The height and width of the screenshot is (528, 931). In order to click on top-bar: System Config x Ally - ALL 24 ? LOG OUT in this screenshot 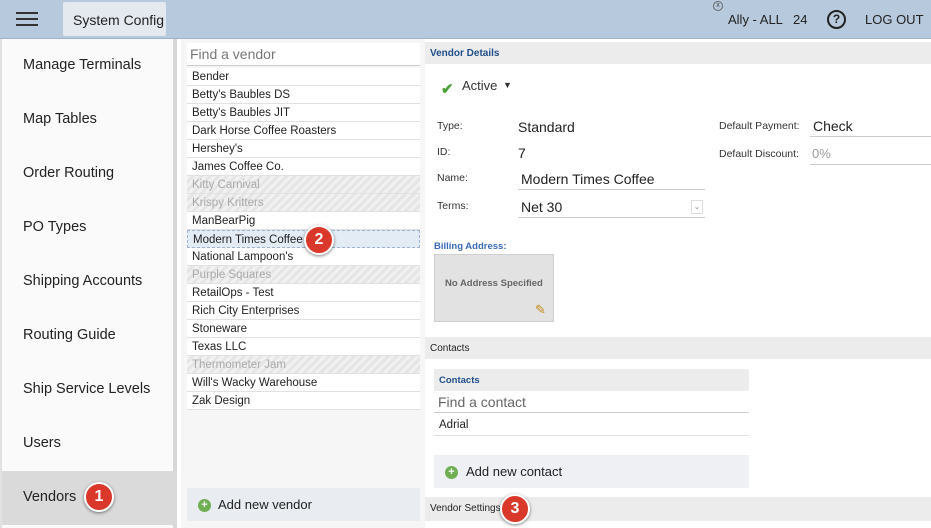, I will do `click(465, 19)`.